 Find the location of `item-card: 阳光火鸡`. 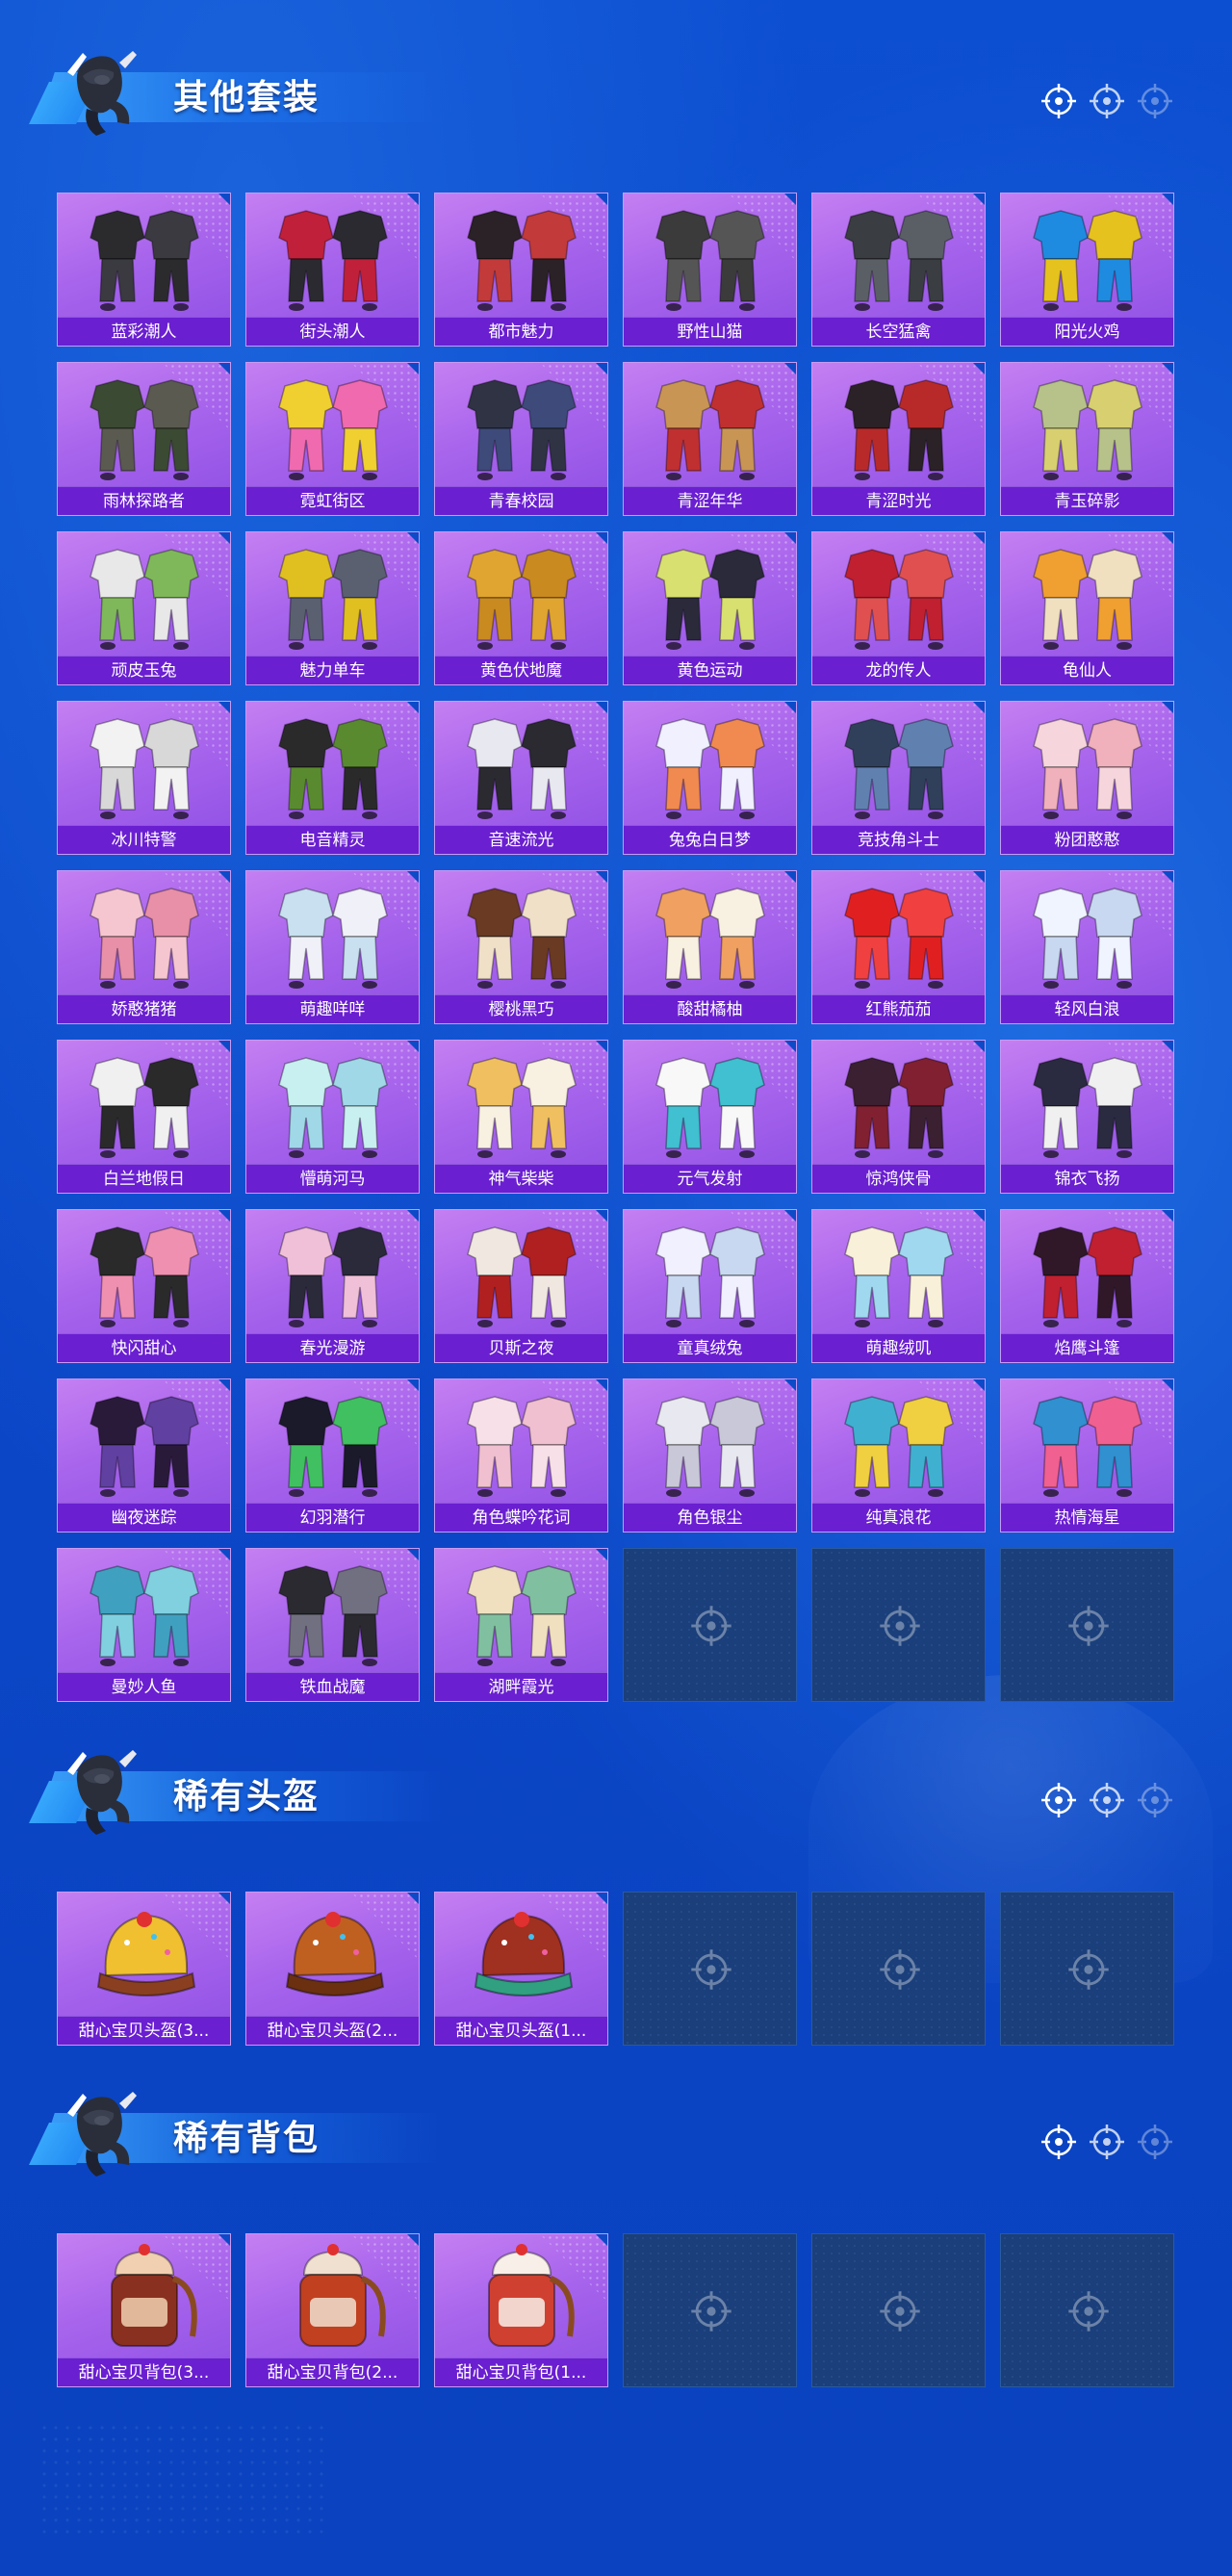

item-card: 阳光火鸡 is located at coordinates (1087, 270).